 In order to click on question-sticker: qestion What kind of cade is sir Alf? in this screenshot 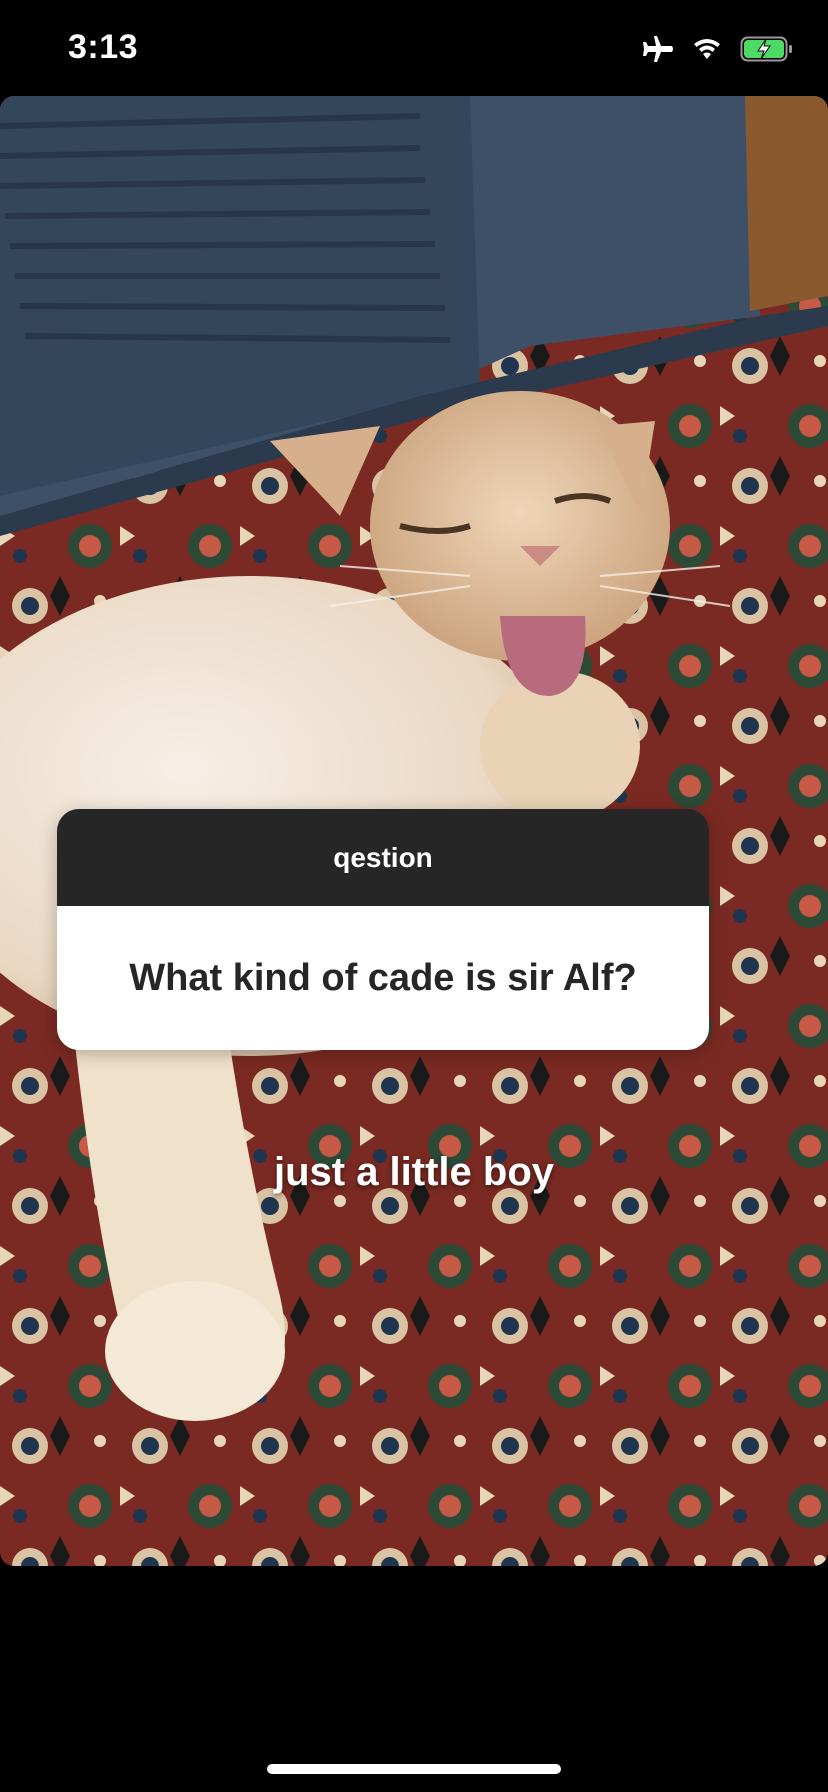, I will do `click(383, 929)`.